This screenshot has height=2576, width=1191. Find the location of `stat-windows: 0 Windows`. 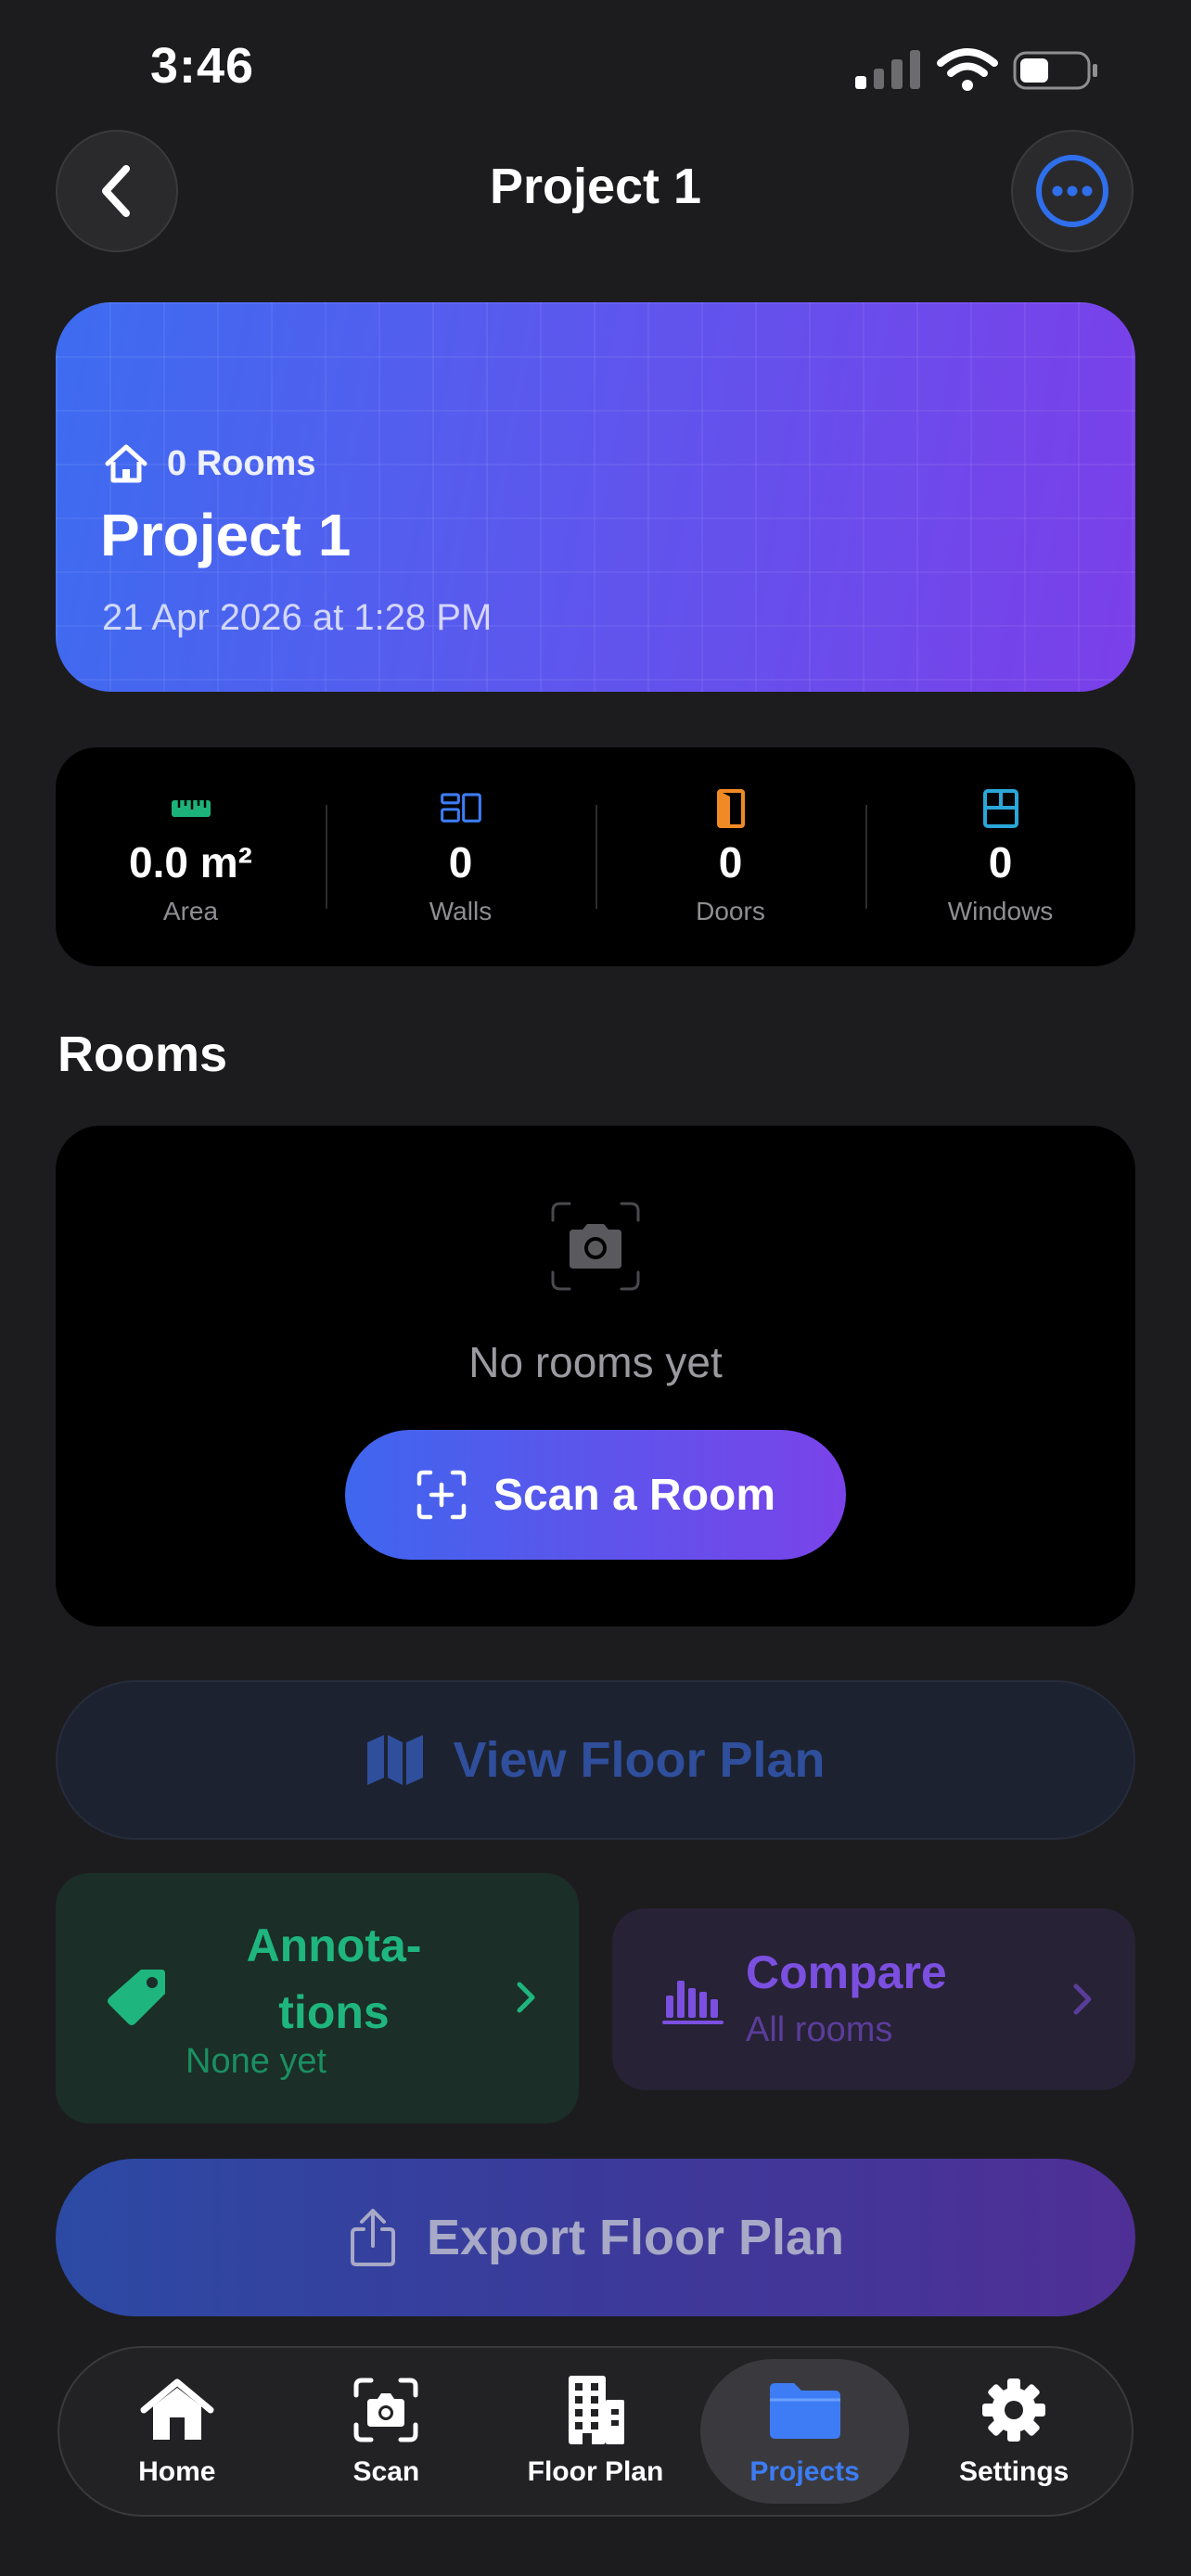

stat-windows: 0 Windows is located at coordinates (1000, 856).